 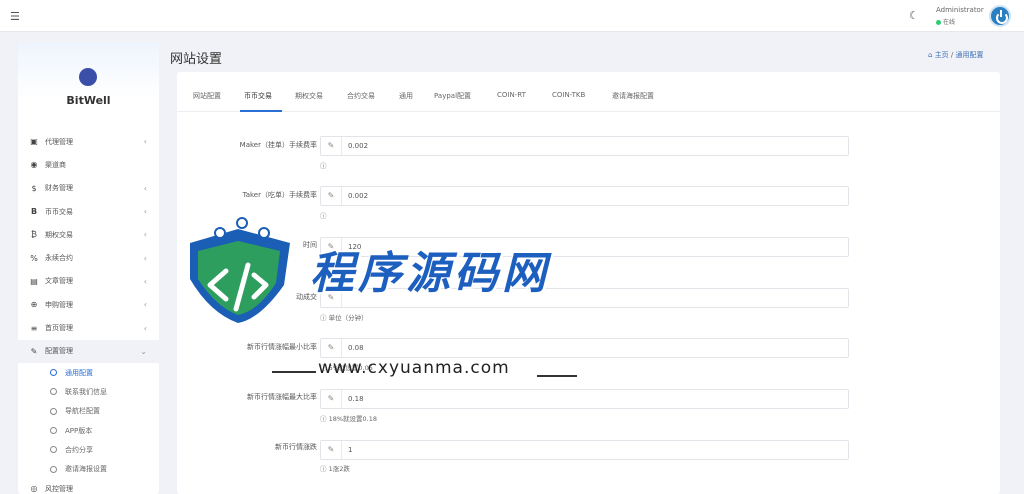 I want to click on sidebar-subitem-contact: 联系我们信息, so click(x=88, y=391).